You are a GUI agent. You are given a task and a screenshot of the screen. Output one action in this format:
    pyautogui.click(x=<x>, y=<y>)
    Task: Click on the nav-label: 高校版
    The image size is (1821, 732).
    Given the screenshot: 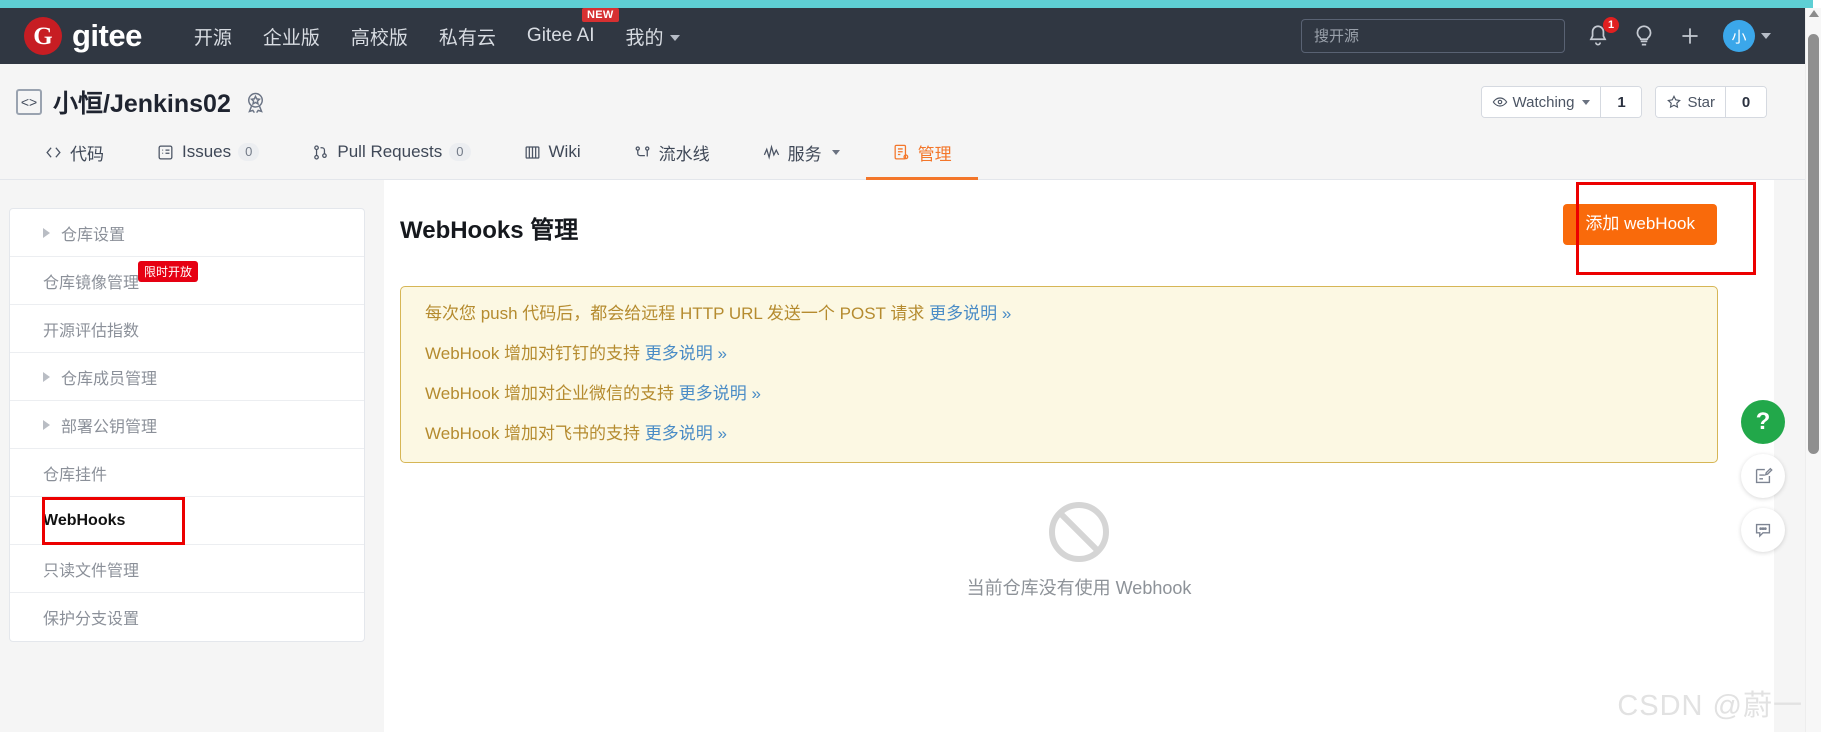 What is the action you would take?
    pyautogui.click(x=379, y=38)
    